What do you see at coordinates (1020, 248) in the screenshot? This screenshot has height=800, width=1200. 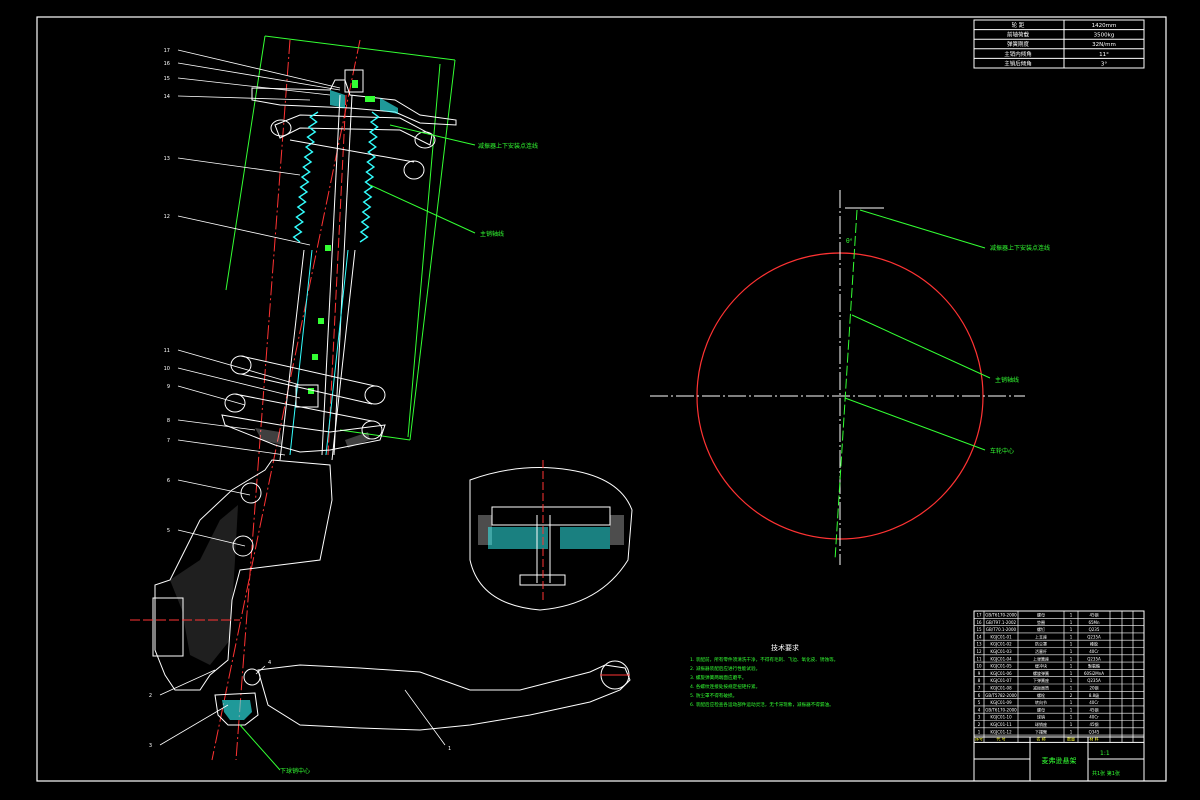 I see `label-wheel-strut-axis: 减振器上下安装点连线` at bounding box center [1020, 248].